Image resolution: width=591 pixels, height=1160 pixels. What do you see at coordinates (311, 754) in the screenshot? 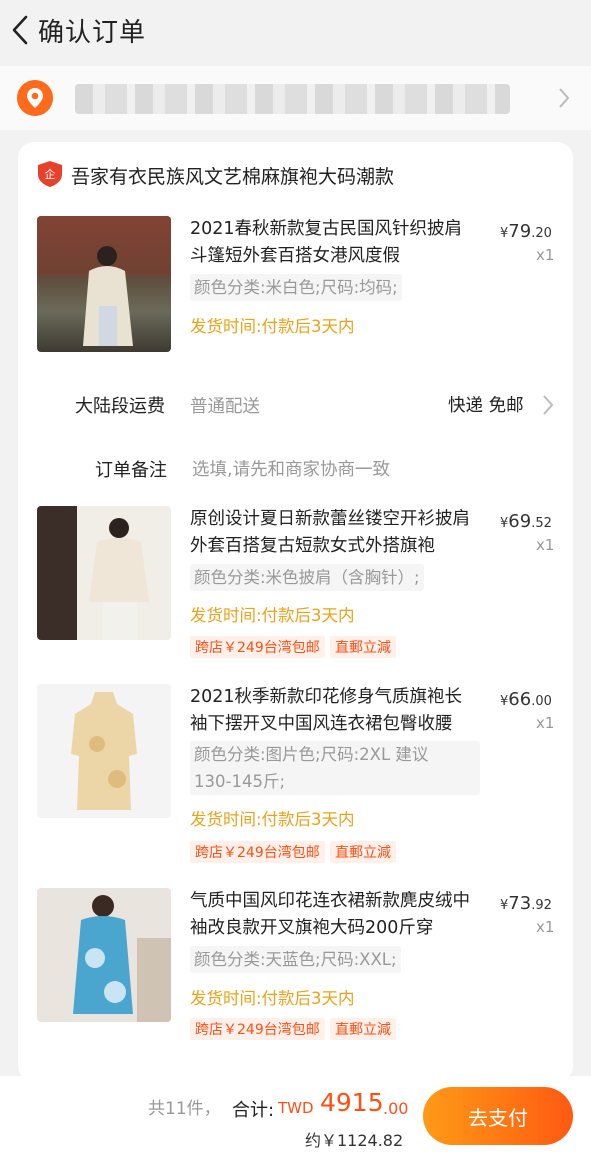
I see `product-spec-line: 颜色分类:图片色;尺码:2XL 建议` at bounding box center [311, 754].